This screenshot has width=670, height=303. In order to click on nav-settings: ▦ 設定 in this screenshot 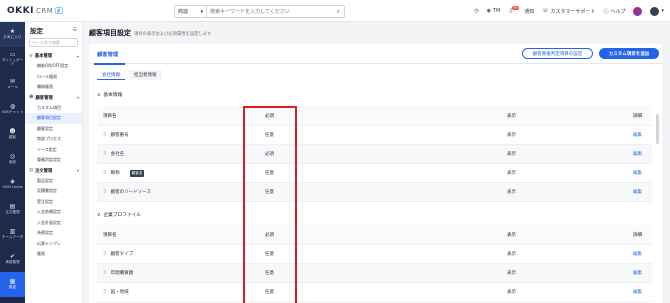, I will do `click(12, 284)`.